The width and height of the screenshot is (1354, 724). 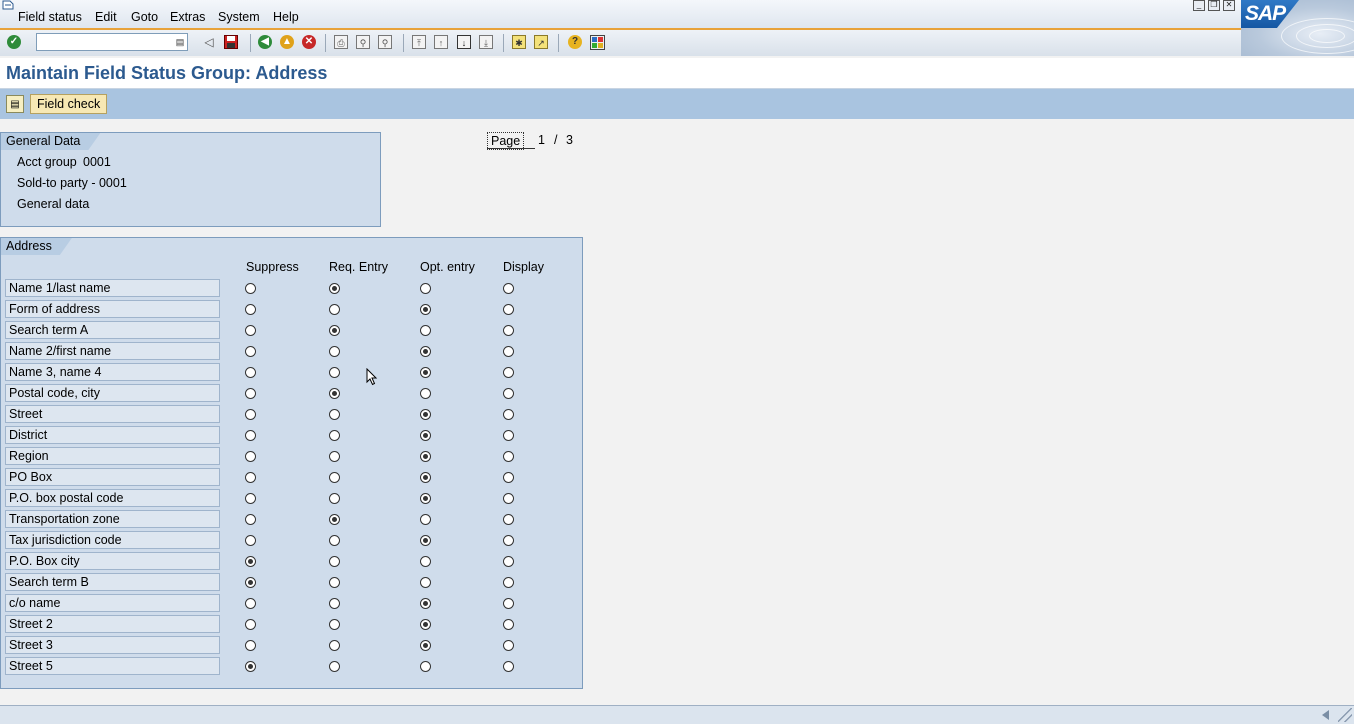 I want to click on resize-grip-icon, so click(x=1345, y=715).